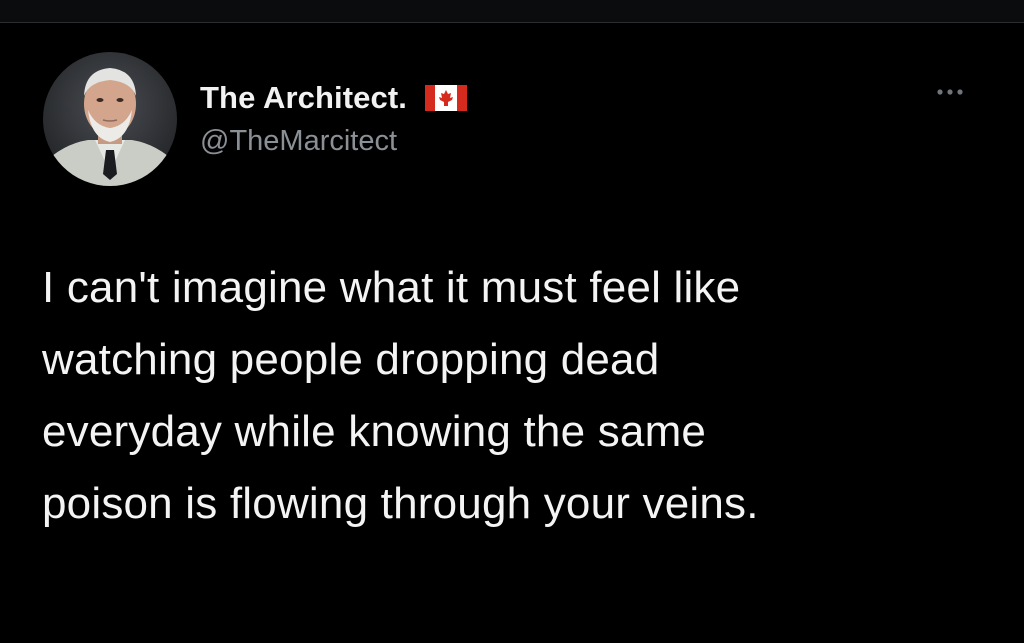  I want to click on tweet-text-line: poison is flowing through your veins., so click(400, 503).